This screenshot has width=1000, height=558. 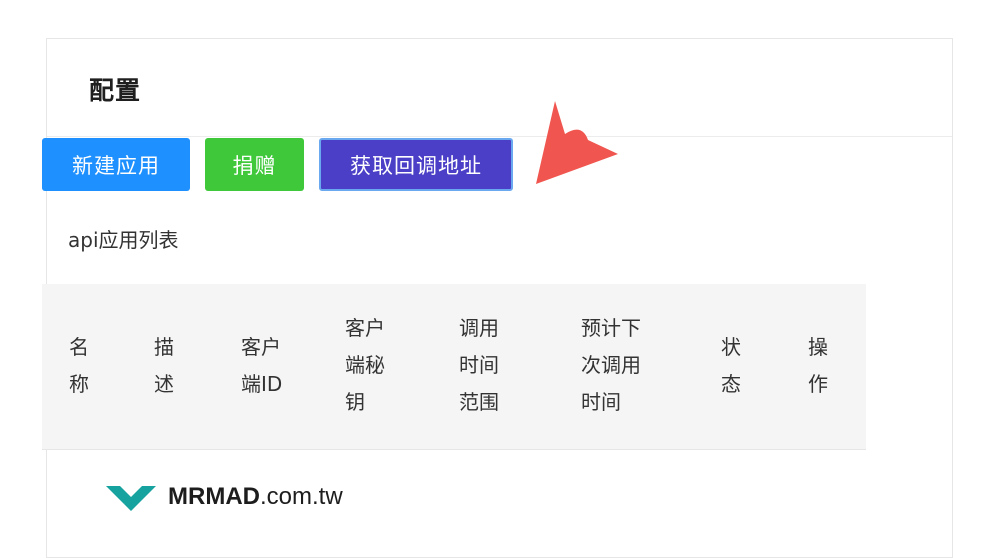 I want to click on column-header-name: 名 称, so click(x=79, y=365).